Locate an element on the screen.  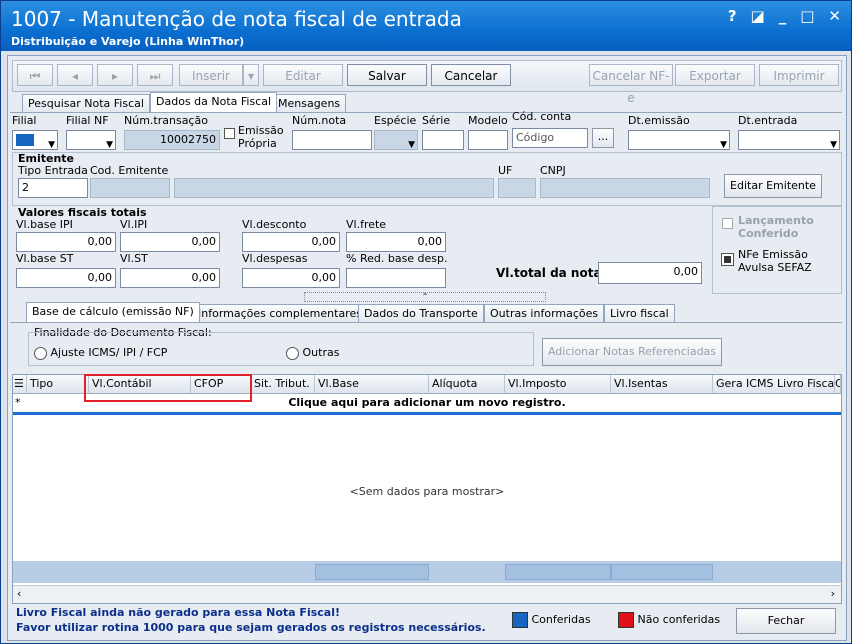
num-nota-field is located at coordinates (332, 140).